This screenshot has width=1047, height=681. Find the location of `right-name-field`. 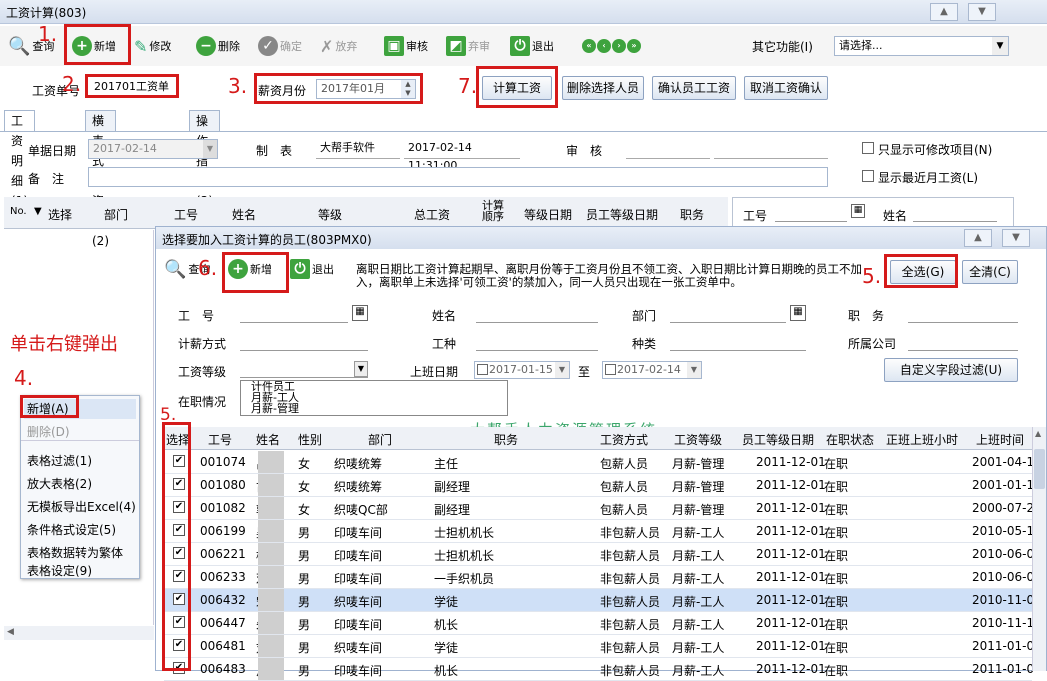

right-name-field is located at coordinates (955, 213).